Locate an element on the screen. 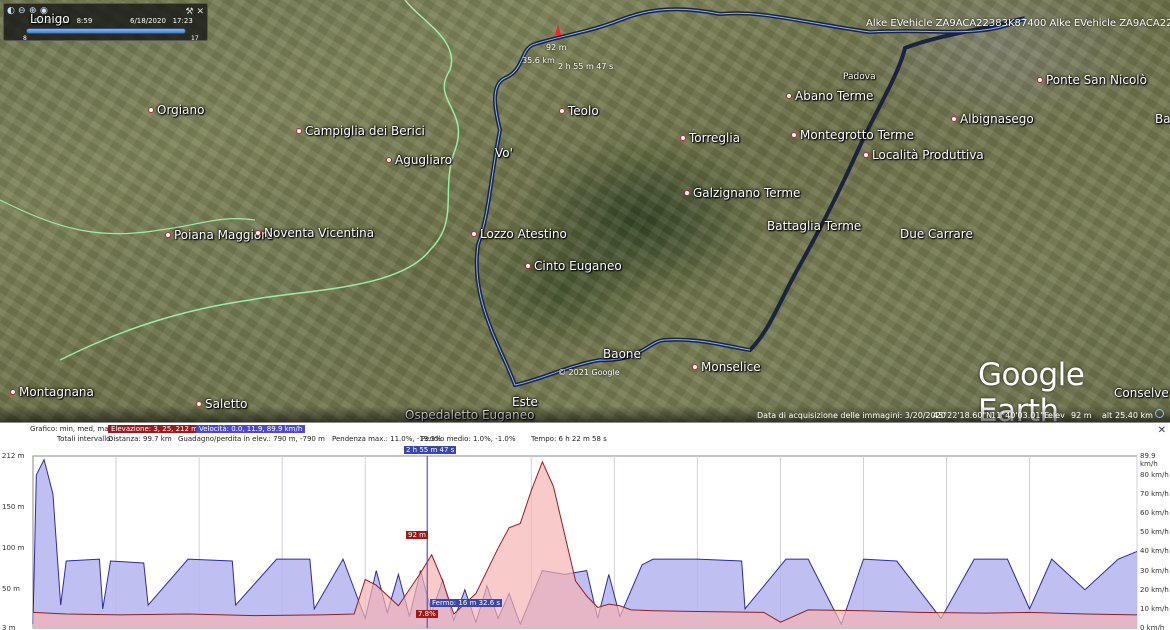 Image resolution: width=1170 pixels, height=630 pixels. place-label: Lozzo Atestino is located at coordinates (519, 234).